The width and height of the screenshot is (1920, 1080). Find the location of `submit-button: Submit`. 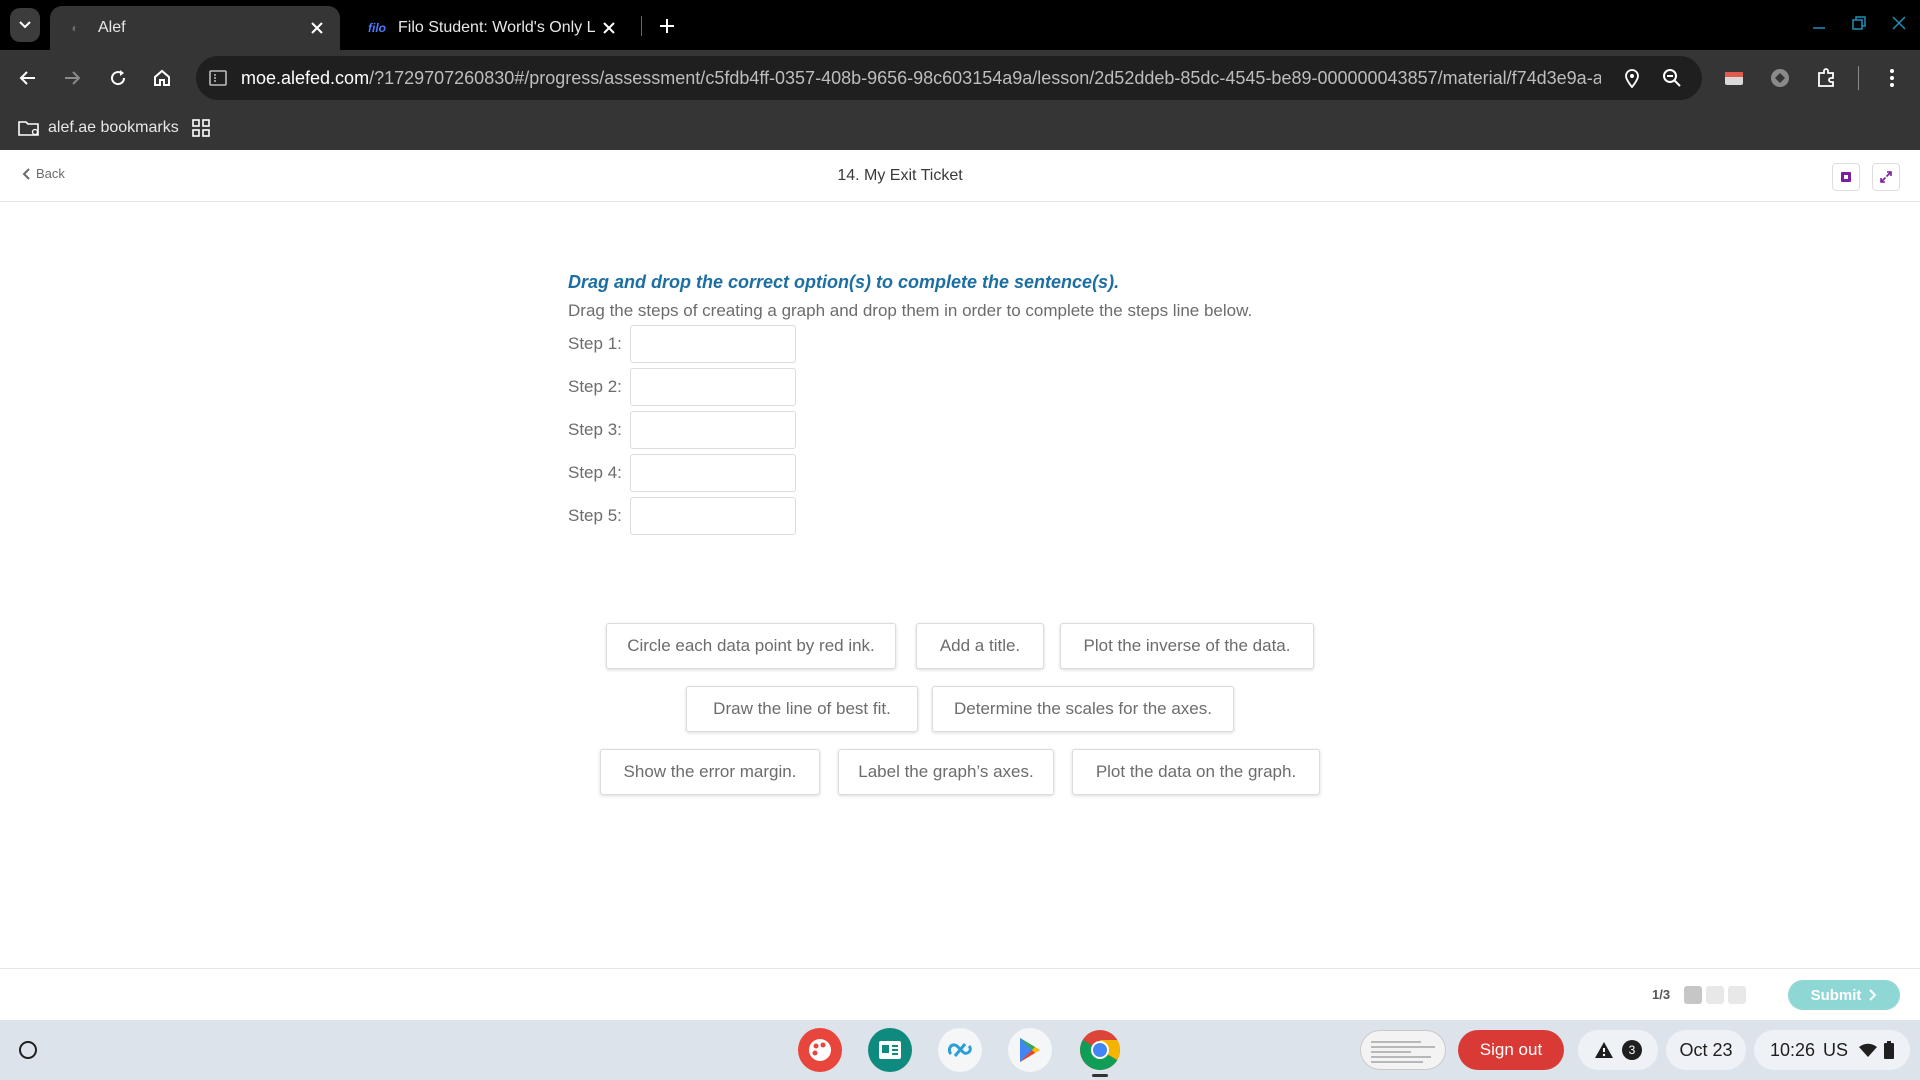

submit-button: Submit is located at coordinates (1844, 995).